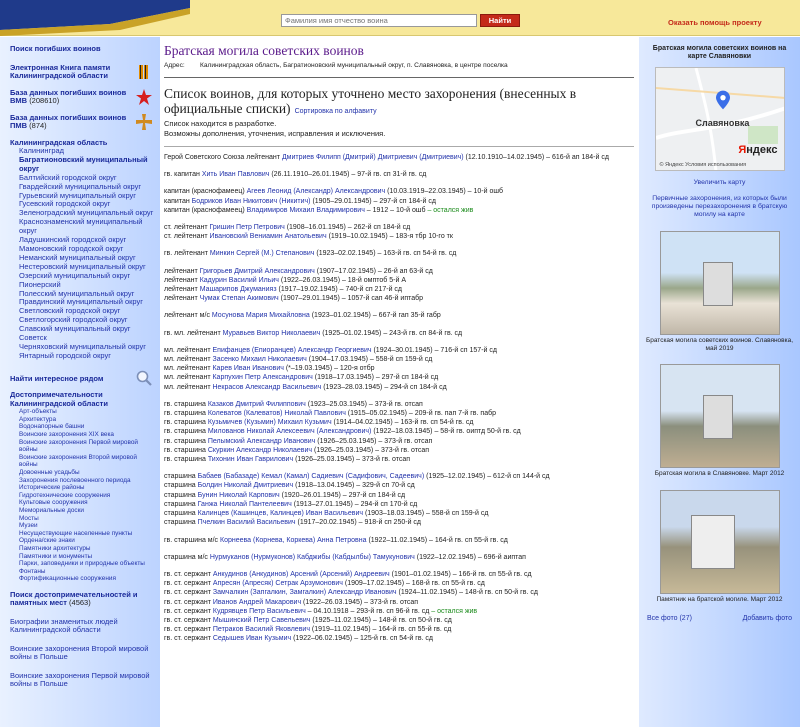 The image size is (800, 727). Describe the element at coordinates (261, 629) in the screenshot. I see `soldier-name-link: Петраков Василий Яковлевич` at that location.